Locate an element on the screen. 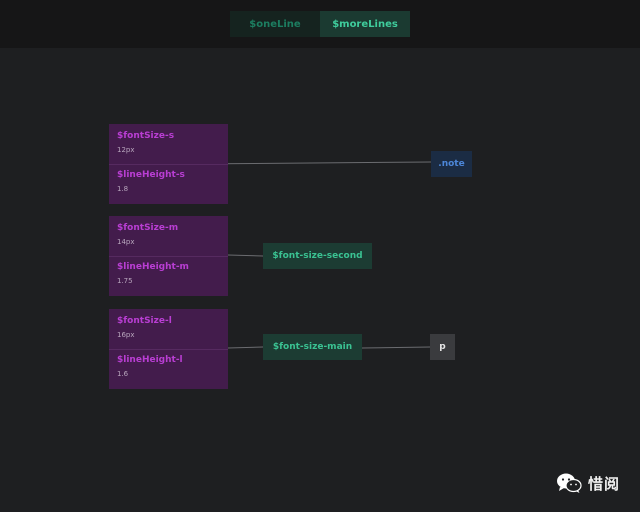  variable-name: $lineHeight-s is located at coordinates (151, 175).